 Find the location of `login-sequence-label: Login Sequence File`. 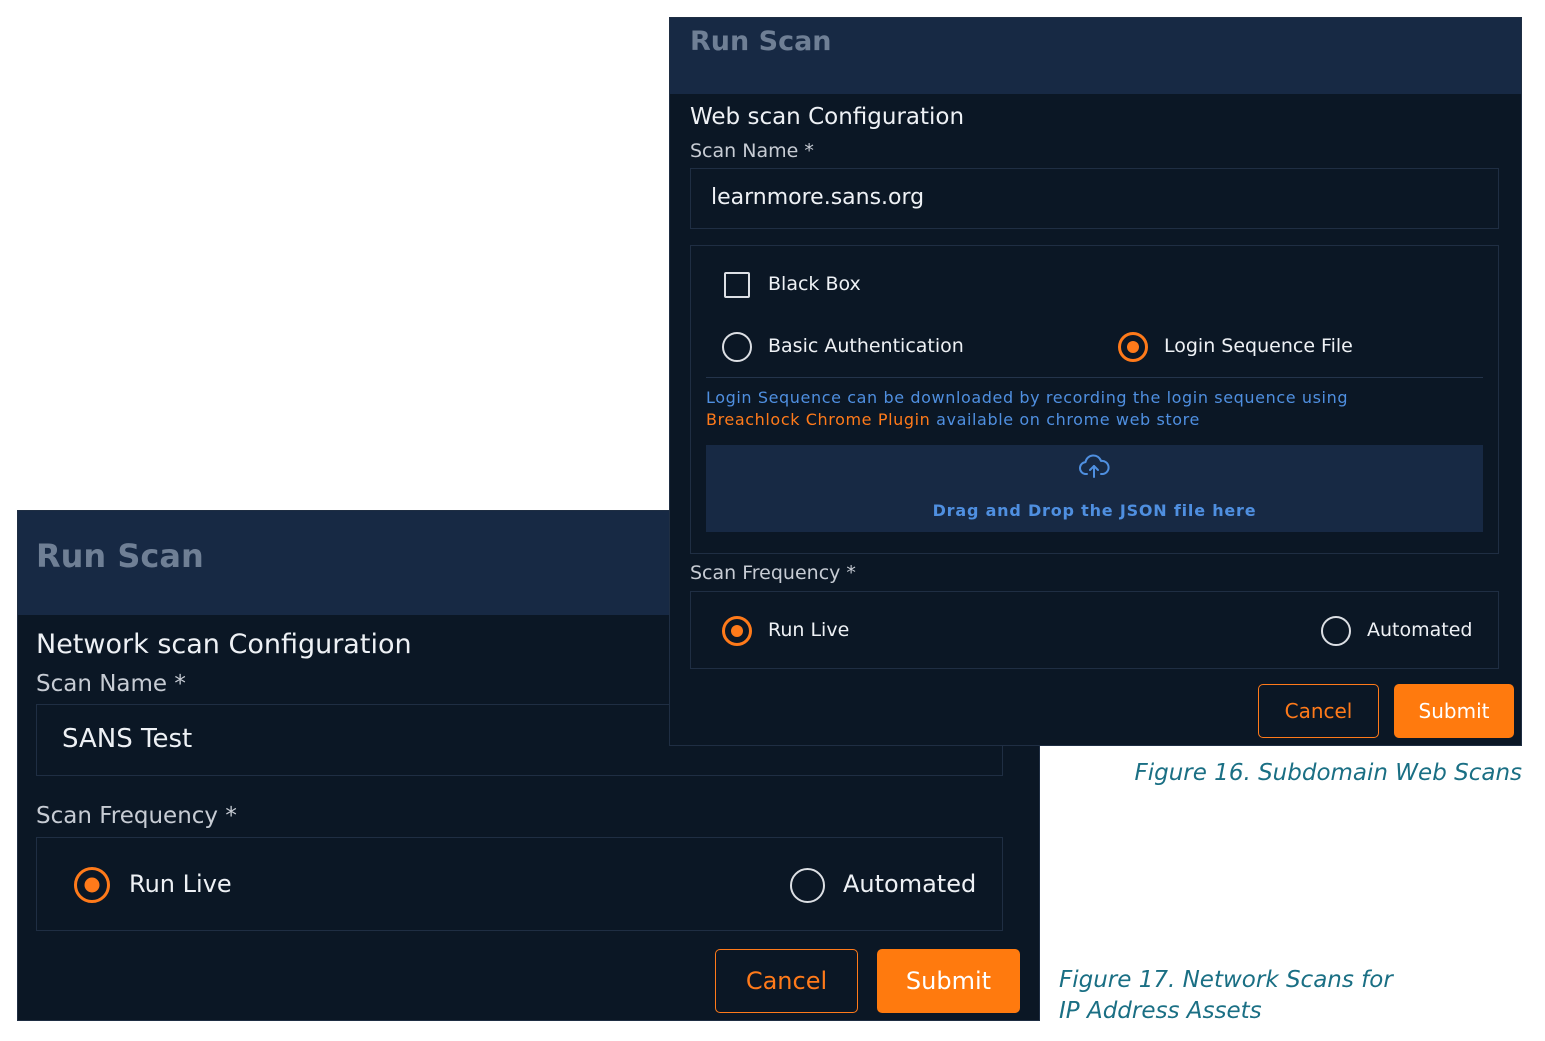

login-sequence-label: Login Sequence File is located at coordinates (1258, 346).